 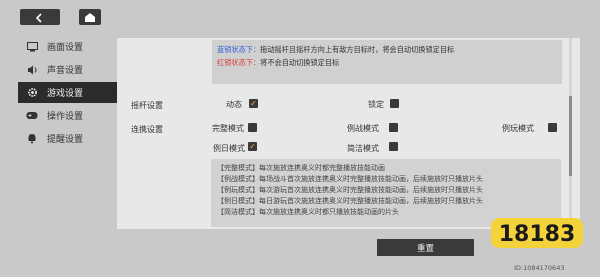 I want to click on joystick-dynamic-label: 动态, so click(x=234, y=104).